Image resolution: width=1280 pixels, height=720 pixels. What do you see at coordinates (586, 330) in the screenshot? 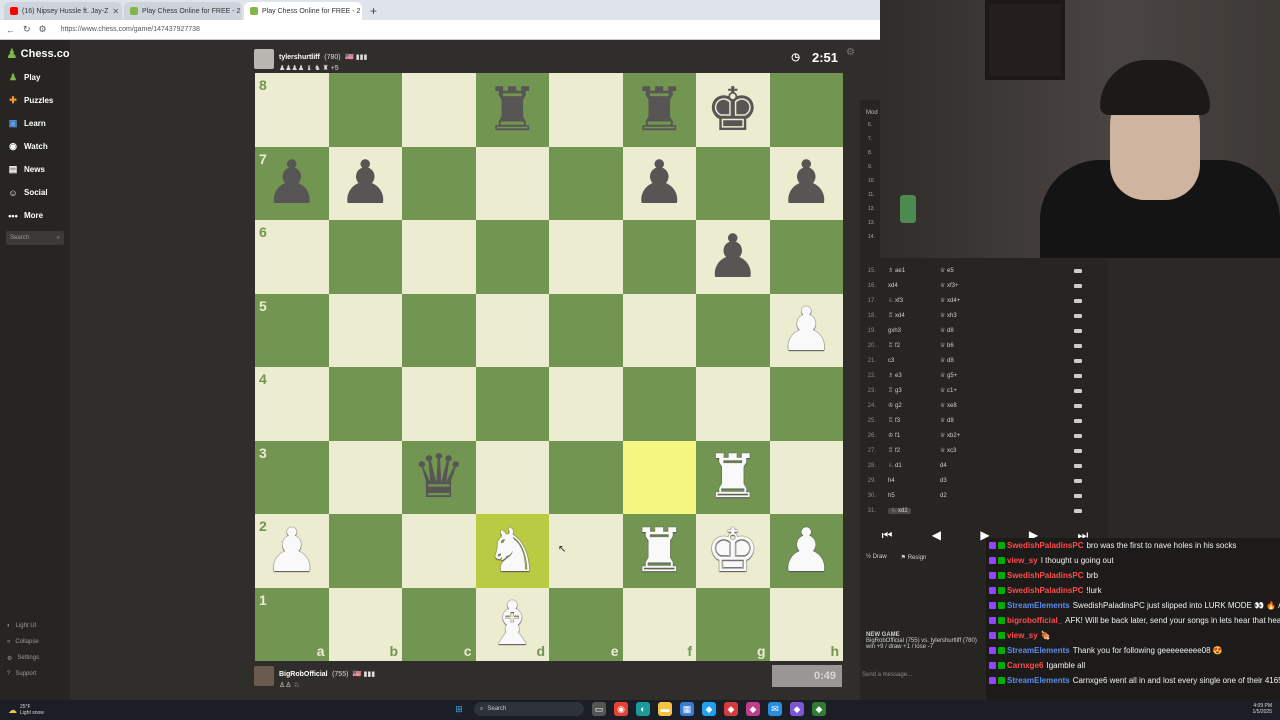
I see `square-e5` at bounding box center [586, 330].